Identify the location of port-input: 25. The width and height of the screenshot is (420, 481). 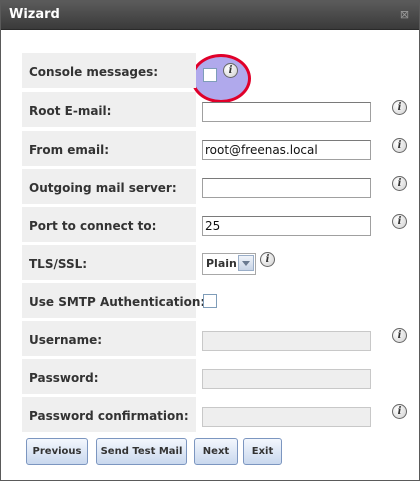
(286, 226).